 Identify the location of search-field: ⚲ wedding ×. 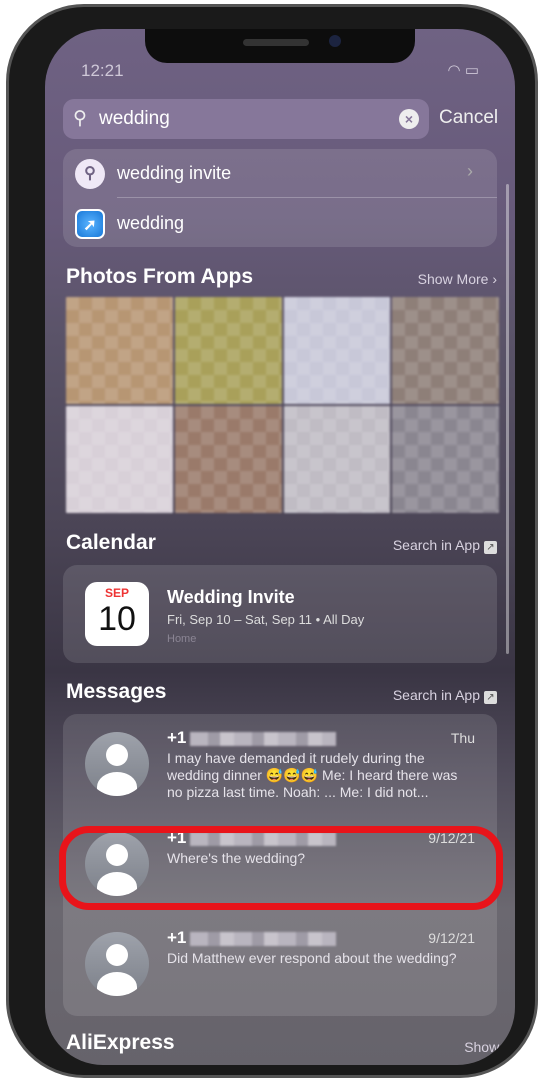
(246, 119).